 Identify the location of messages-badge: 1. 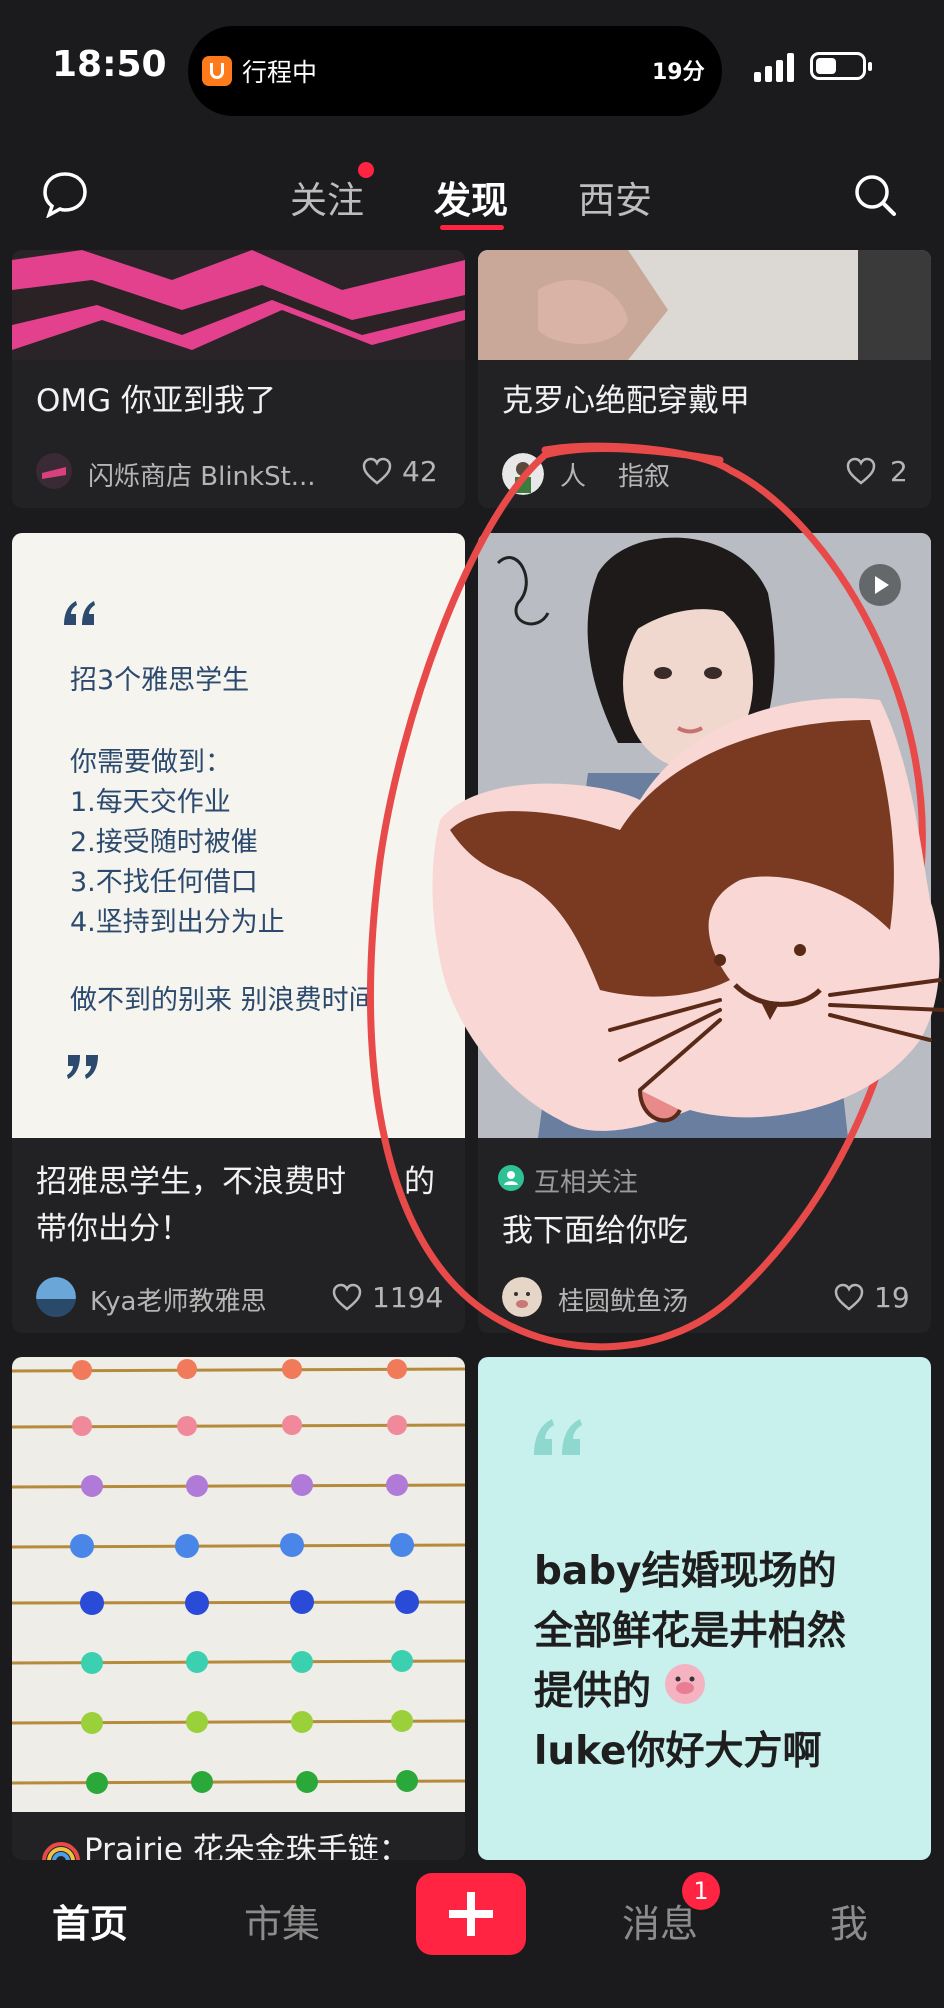
(701, 1891).